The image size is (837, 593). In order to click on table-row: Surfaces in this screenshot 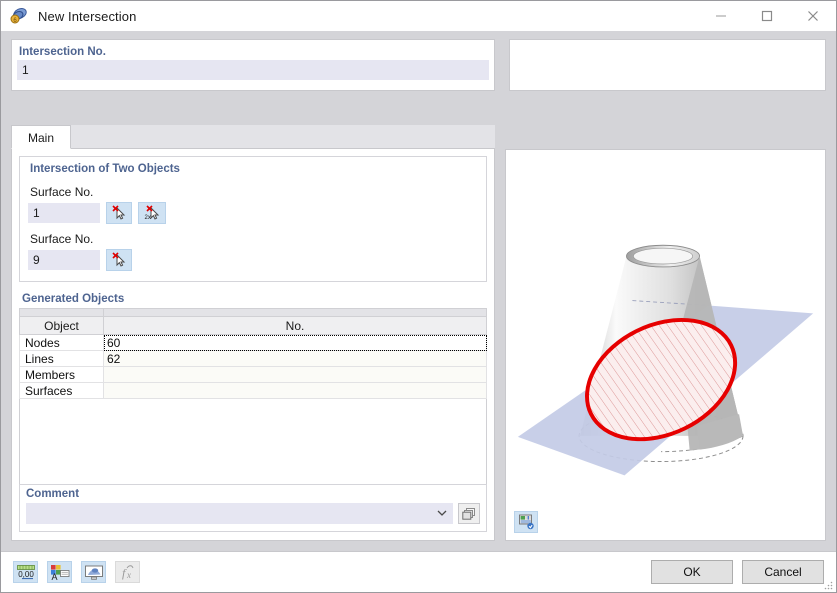, I will do `click(253, 390)`.